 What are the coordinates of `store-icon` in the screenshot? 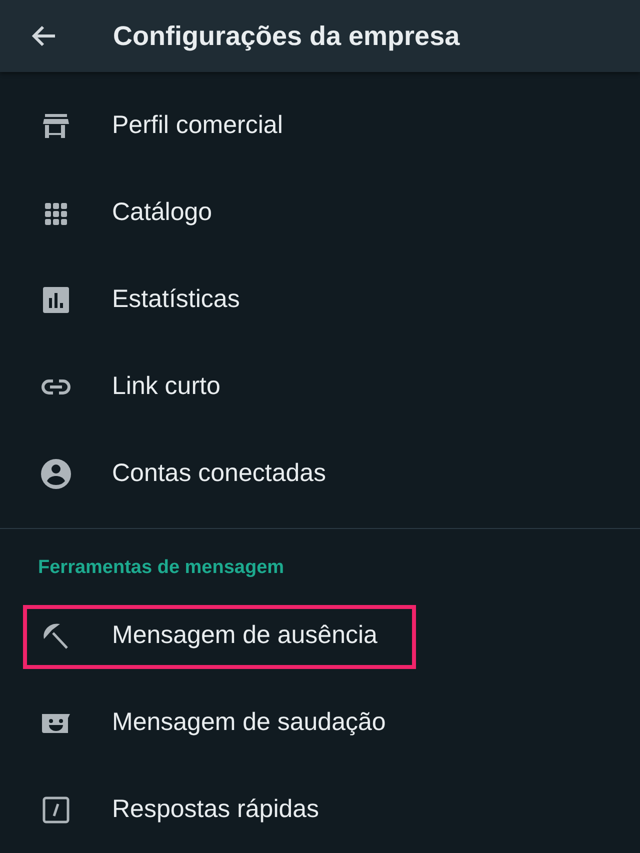 It's located at (56, 126).